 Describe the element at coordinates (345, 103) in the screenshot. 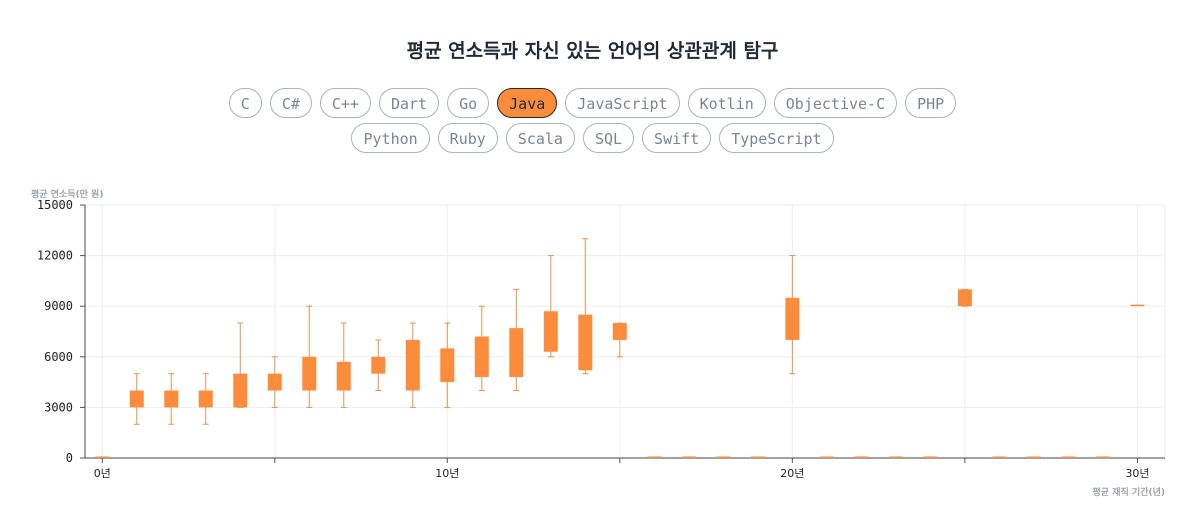

I see `language-chip-cplusplus: C++` at that location.